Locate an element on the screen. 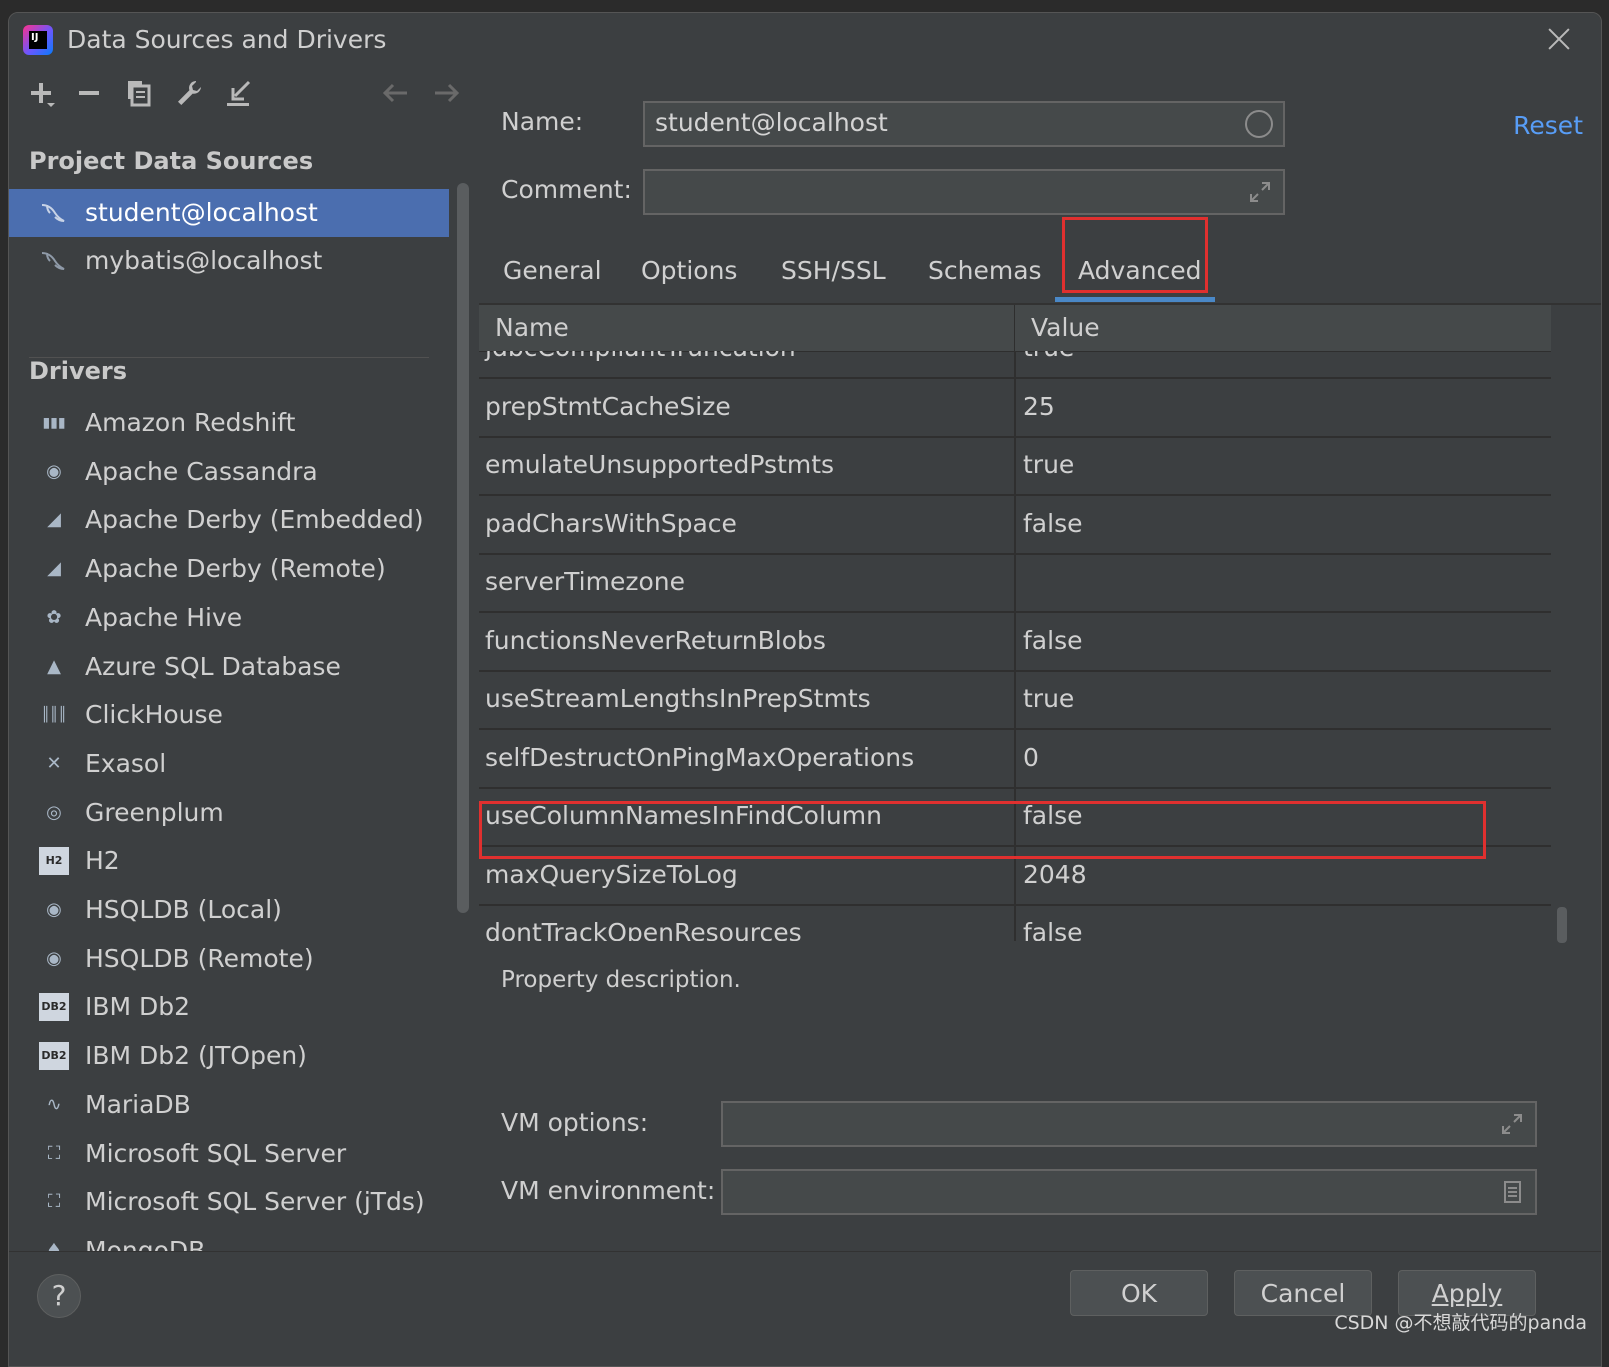 Image resolution: width=1609 pixels, height=1367 pixels. back-arrow-icon is located at coordinates (395, 93).